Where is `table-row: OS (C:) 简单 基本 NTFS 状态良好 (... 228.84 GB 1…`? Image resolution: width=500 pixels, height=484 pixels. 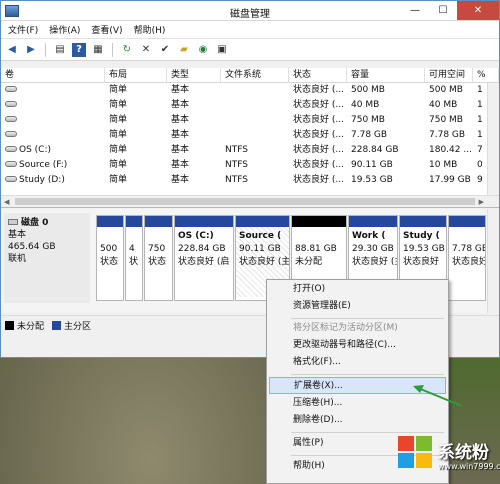 table-row: OS (C:) 简单 基本 NTFS 状态良好 (... 228.84 GB 1… is located at coordinates (250, 150).